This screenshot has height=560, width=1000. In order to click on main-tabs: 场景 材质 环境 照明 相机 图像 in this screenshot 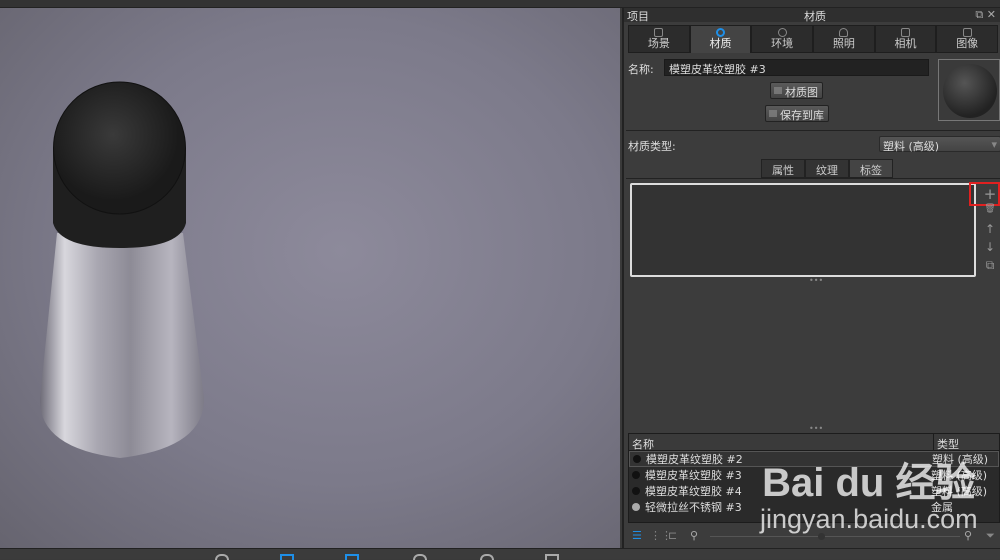, I will do `click(813, 39)`.